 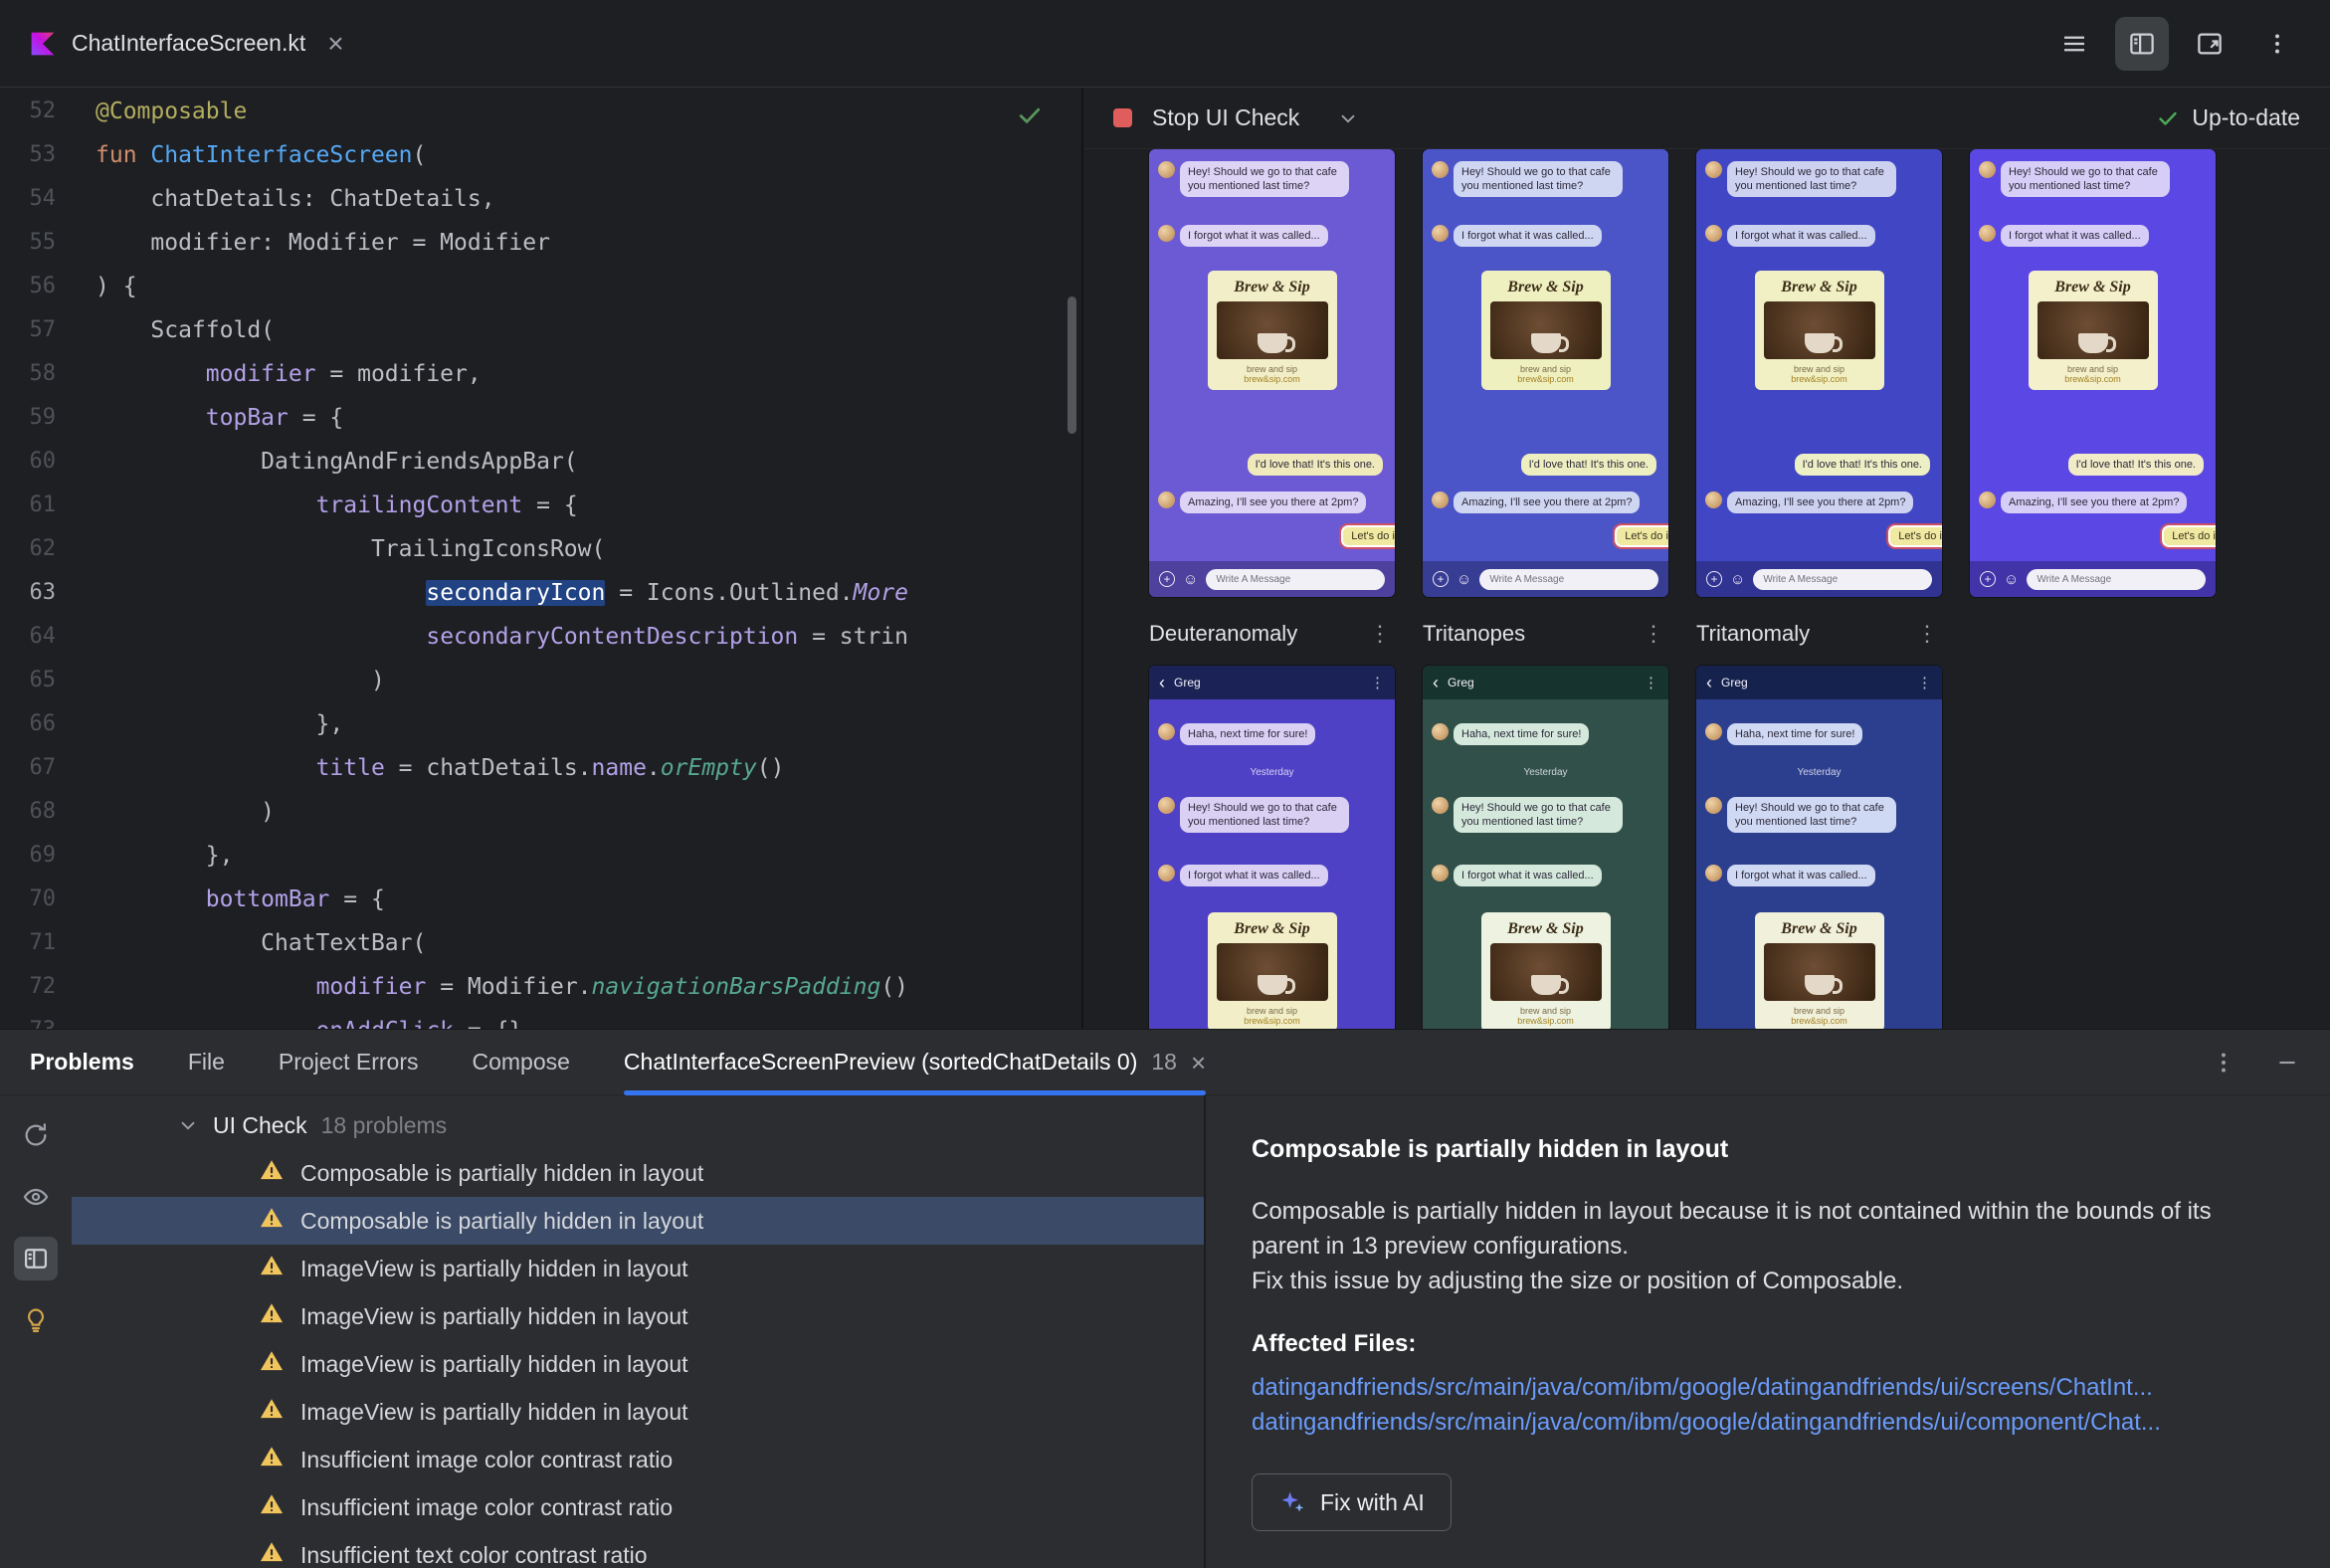 What do you see at coordinates (82, 1062) in the screenshot?
I see `panel-title: Problems` at bounding box center [82, 1062].